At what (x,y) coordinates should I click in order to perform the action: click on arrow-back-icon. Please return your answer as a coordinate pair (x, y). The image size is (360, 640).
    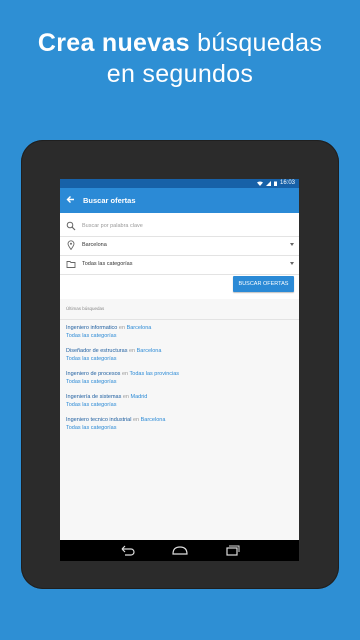
    Looking at the image, I should click on (72, 200).